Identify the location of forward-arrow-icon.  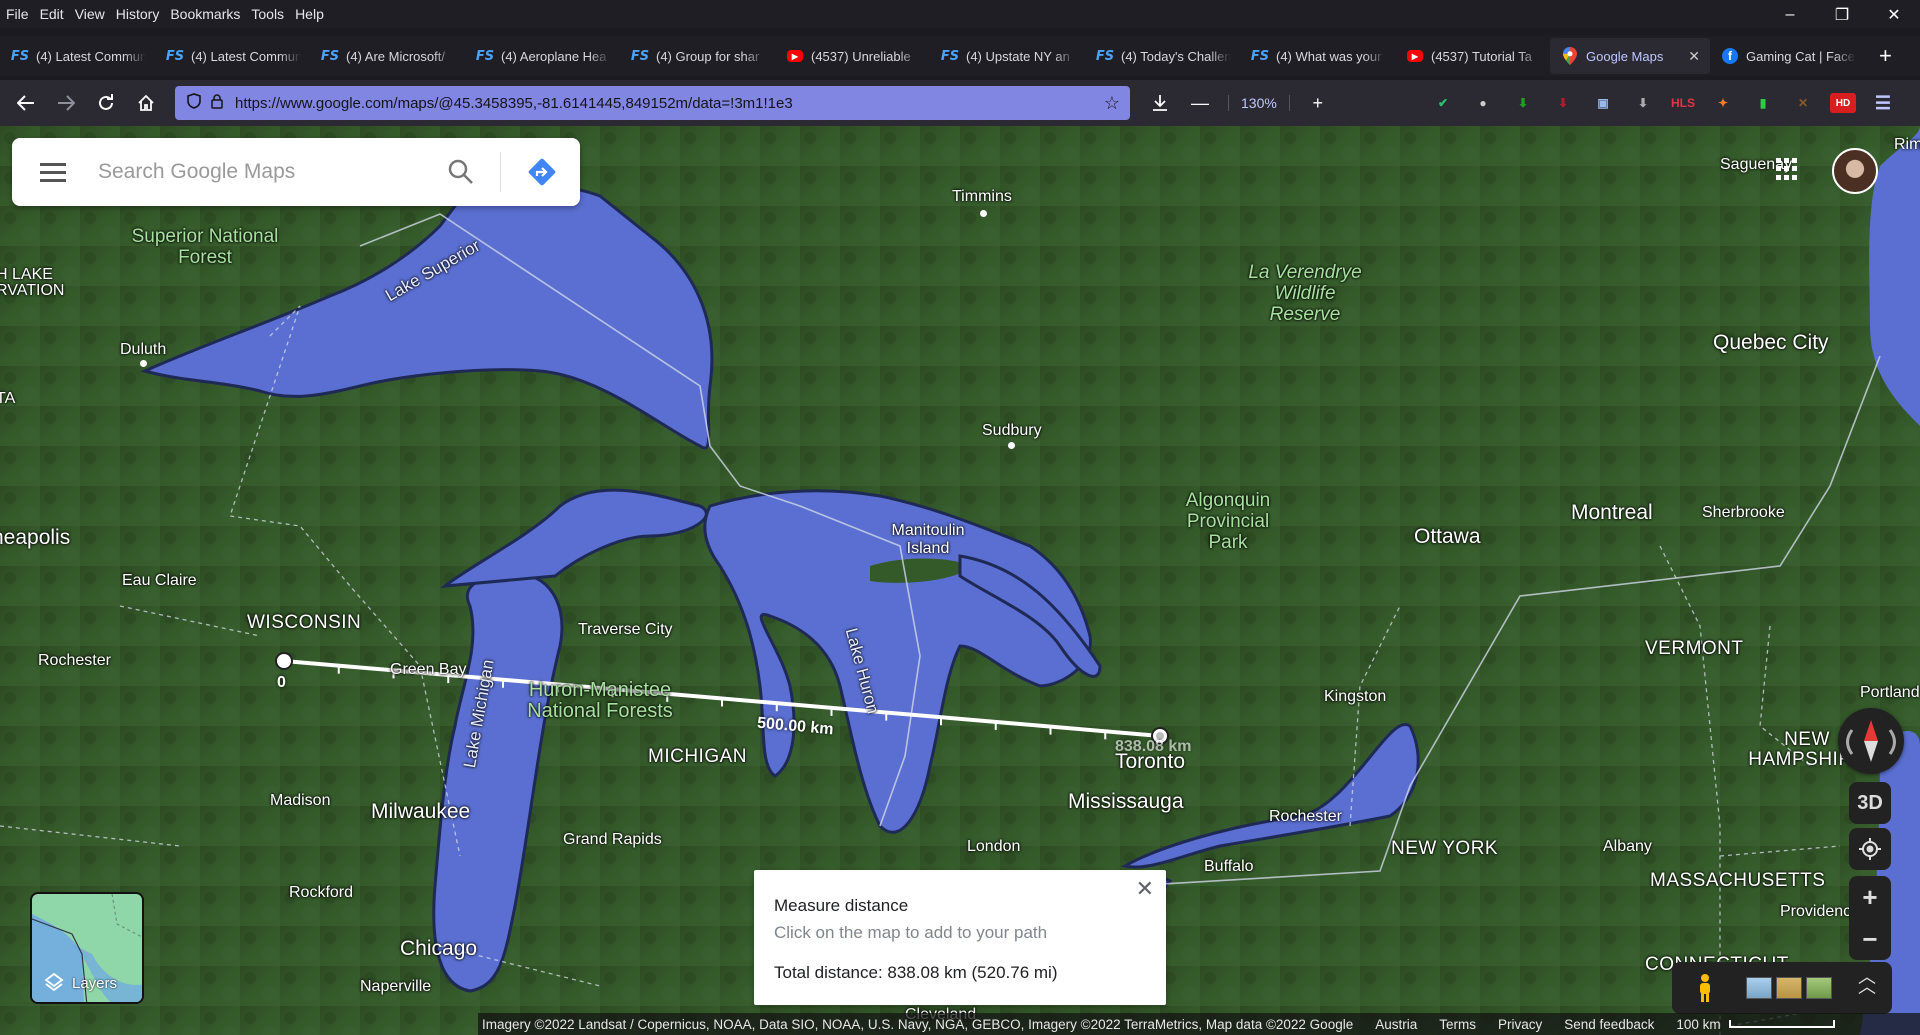
(66, 103).